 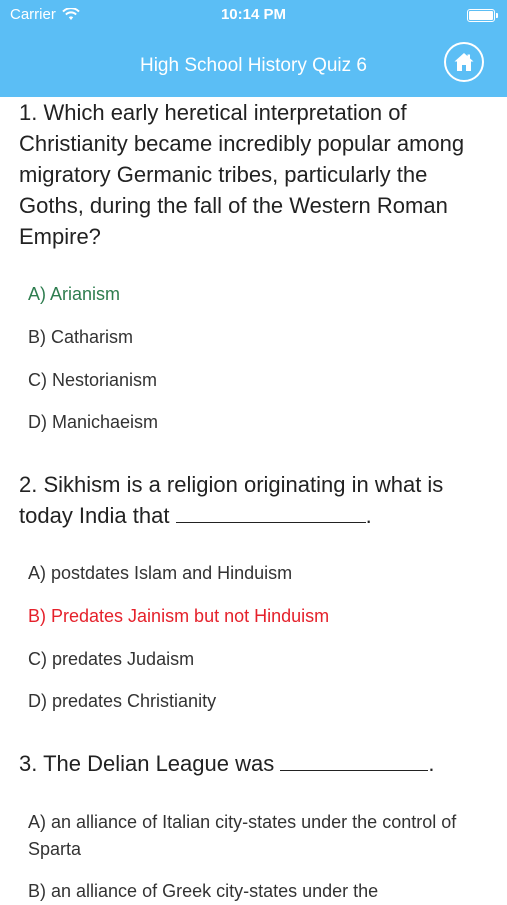 I want to click on question-2-option-c: C) predates Judaism, so click(x=248, y=659).